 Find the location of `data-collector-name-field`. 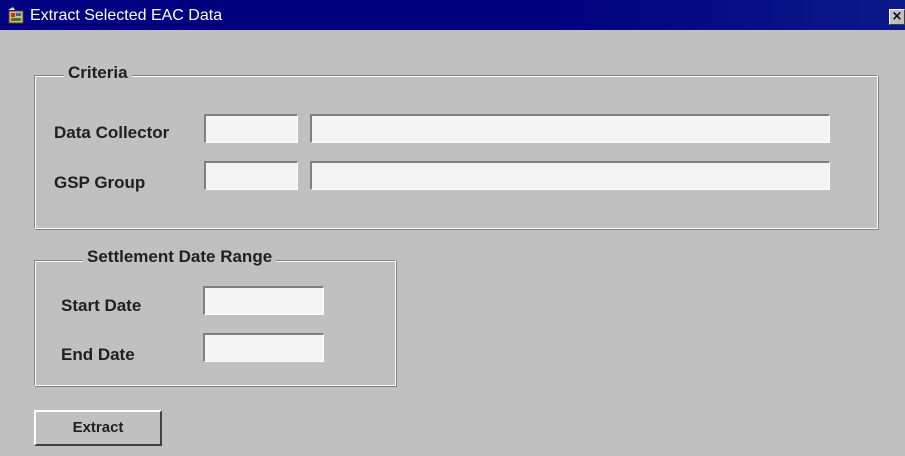

data-collector-name-field is located at coordinates (570, 128).